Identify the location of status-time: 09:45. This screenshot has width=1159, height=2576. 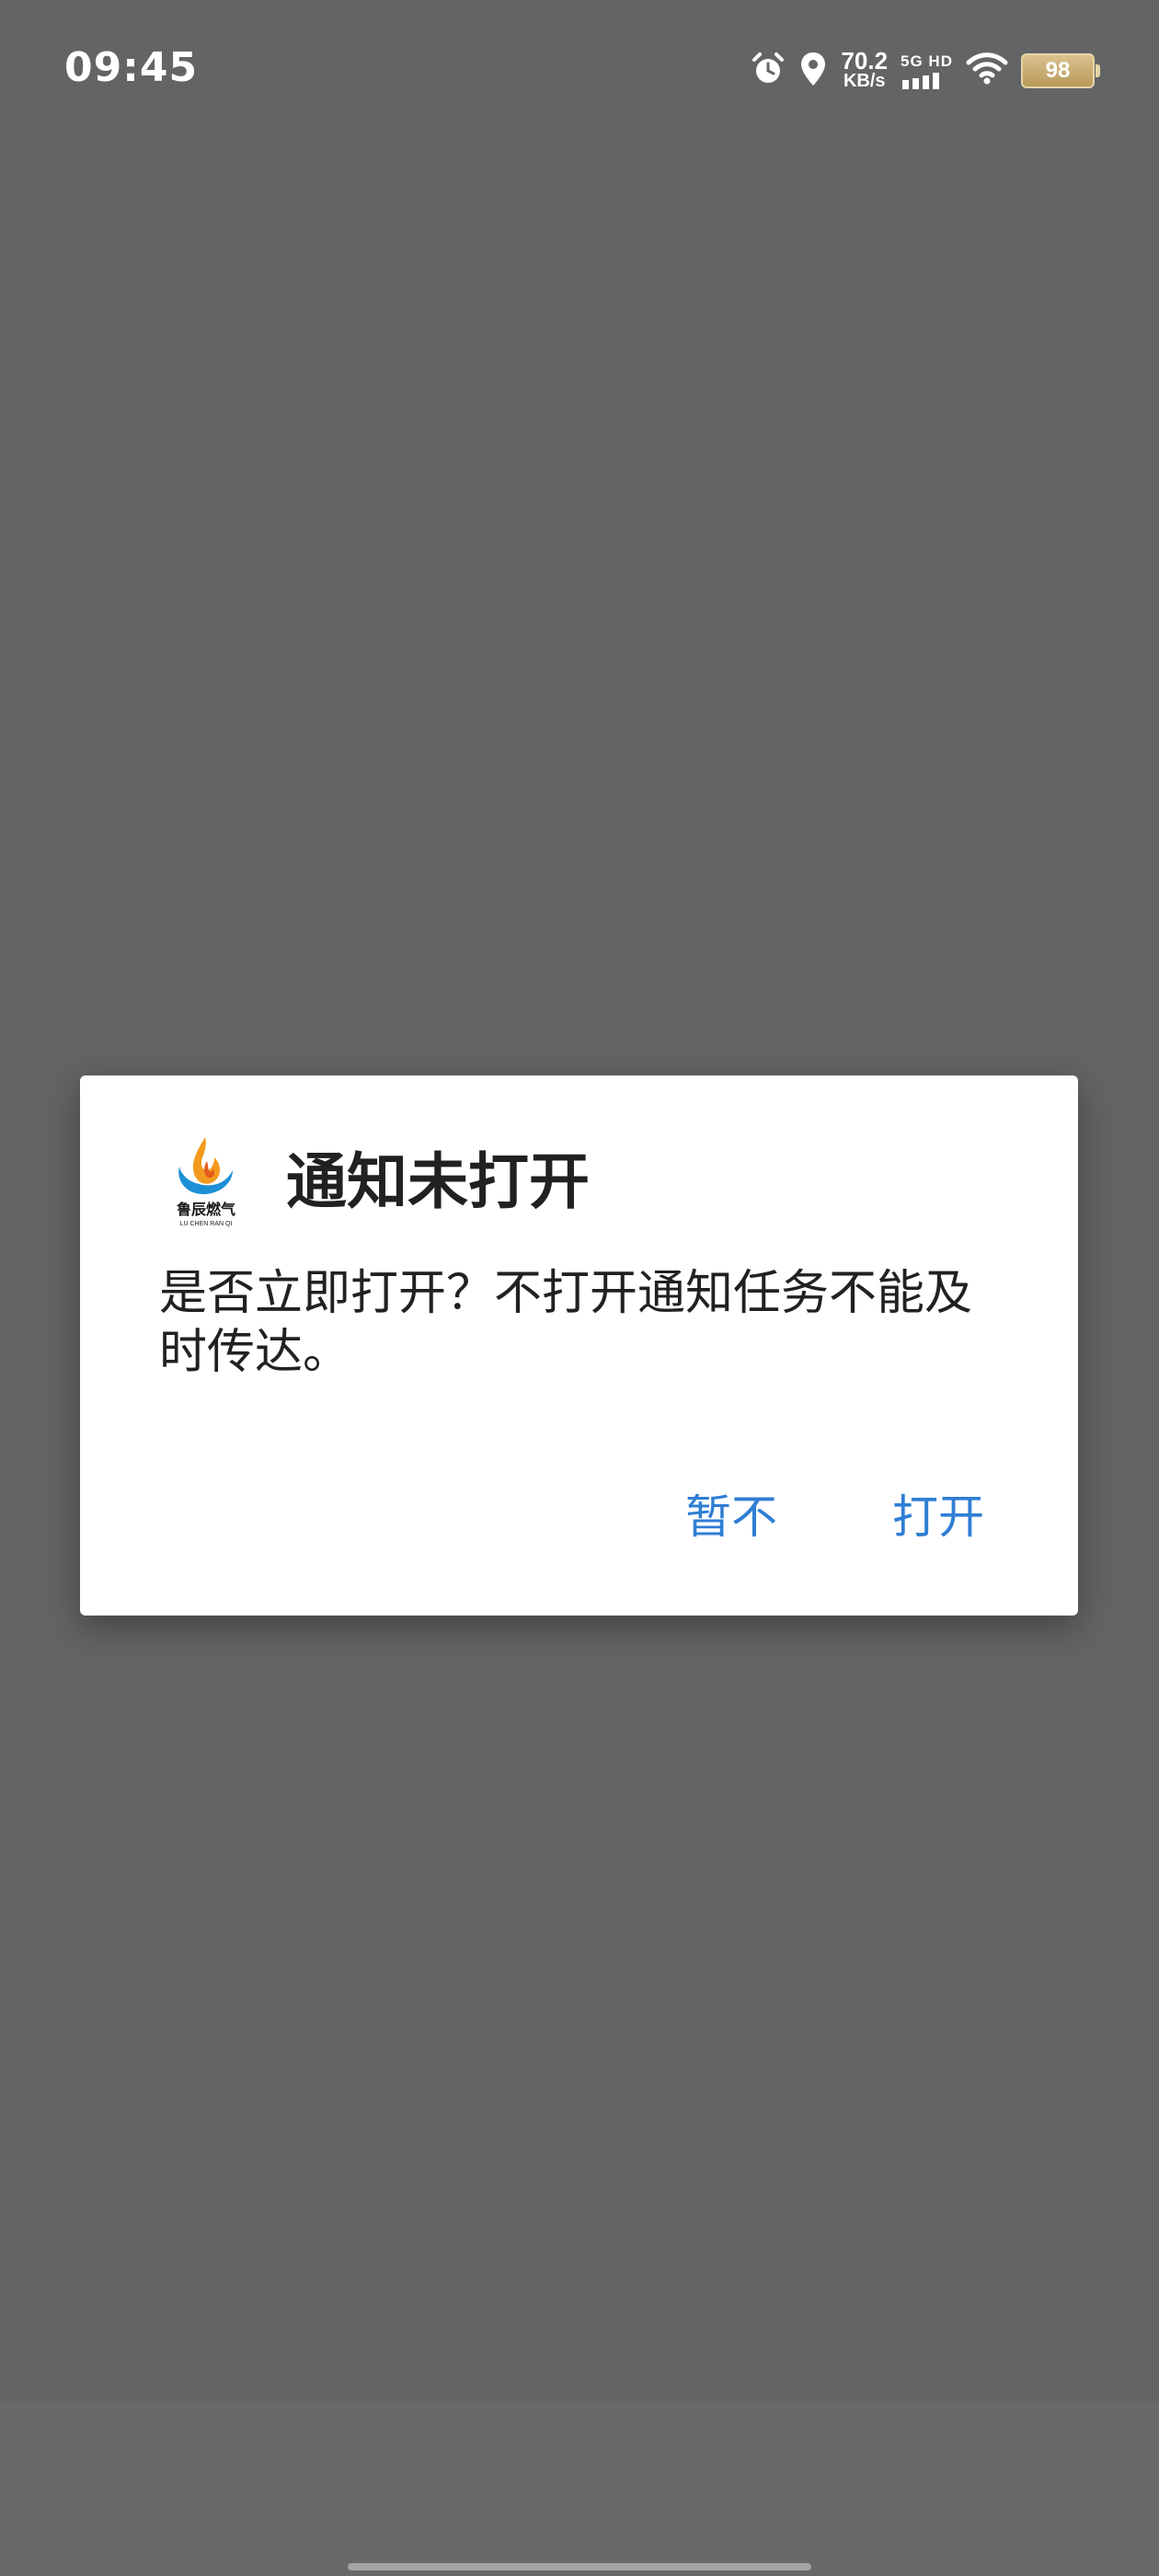
(131, 67).